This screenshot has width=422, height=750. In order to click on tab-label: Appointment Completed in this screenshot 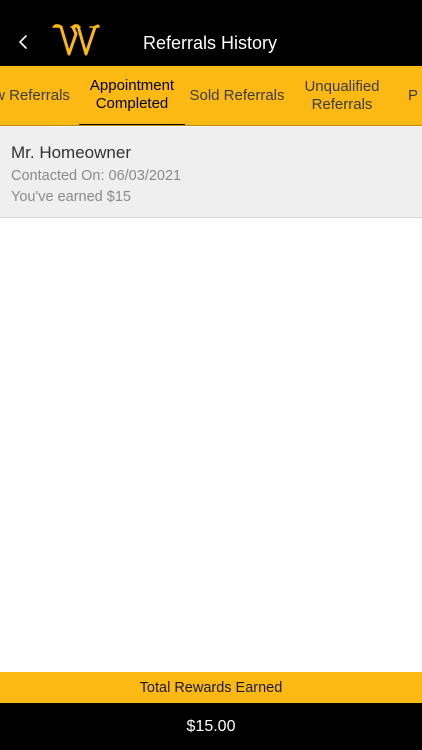, I will do `click(132, 94)`.